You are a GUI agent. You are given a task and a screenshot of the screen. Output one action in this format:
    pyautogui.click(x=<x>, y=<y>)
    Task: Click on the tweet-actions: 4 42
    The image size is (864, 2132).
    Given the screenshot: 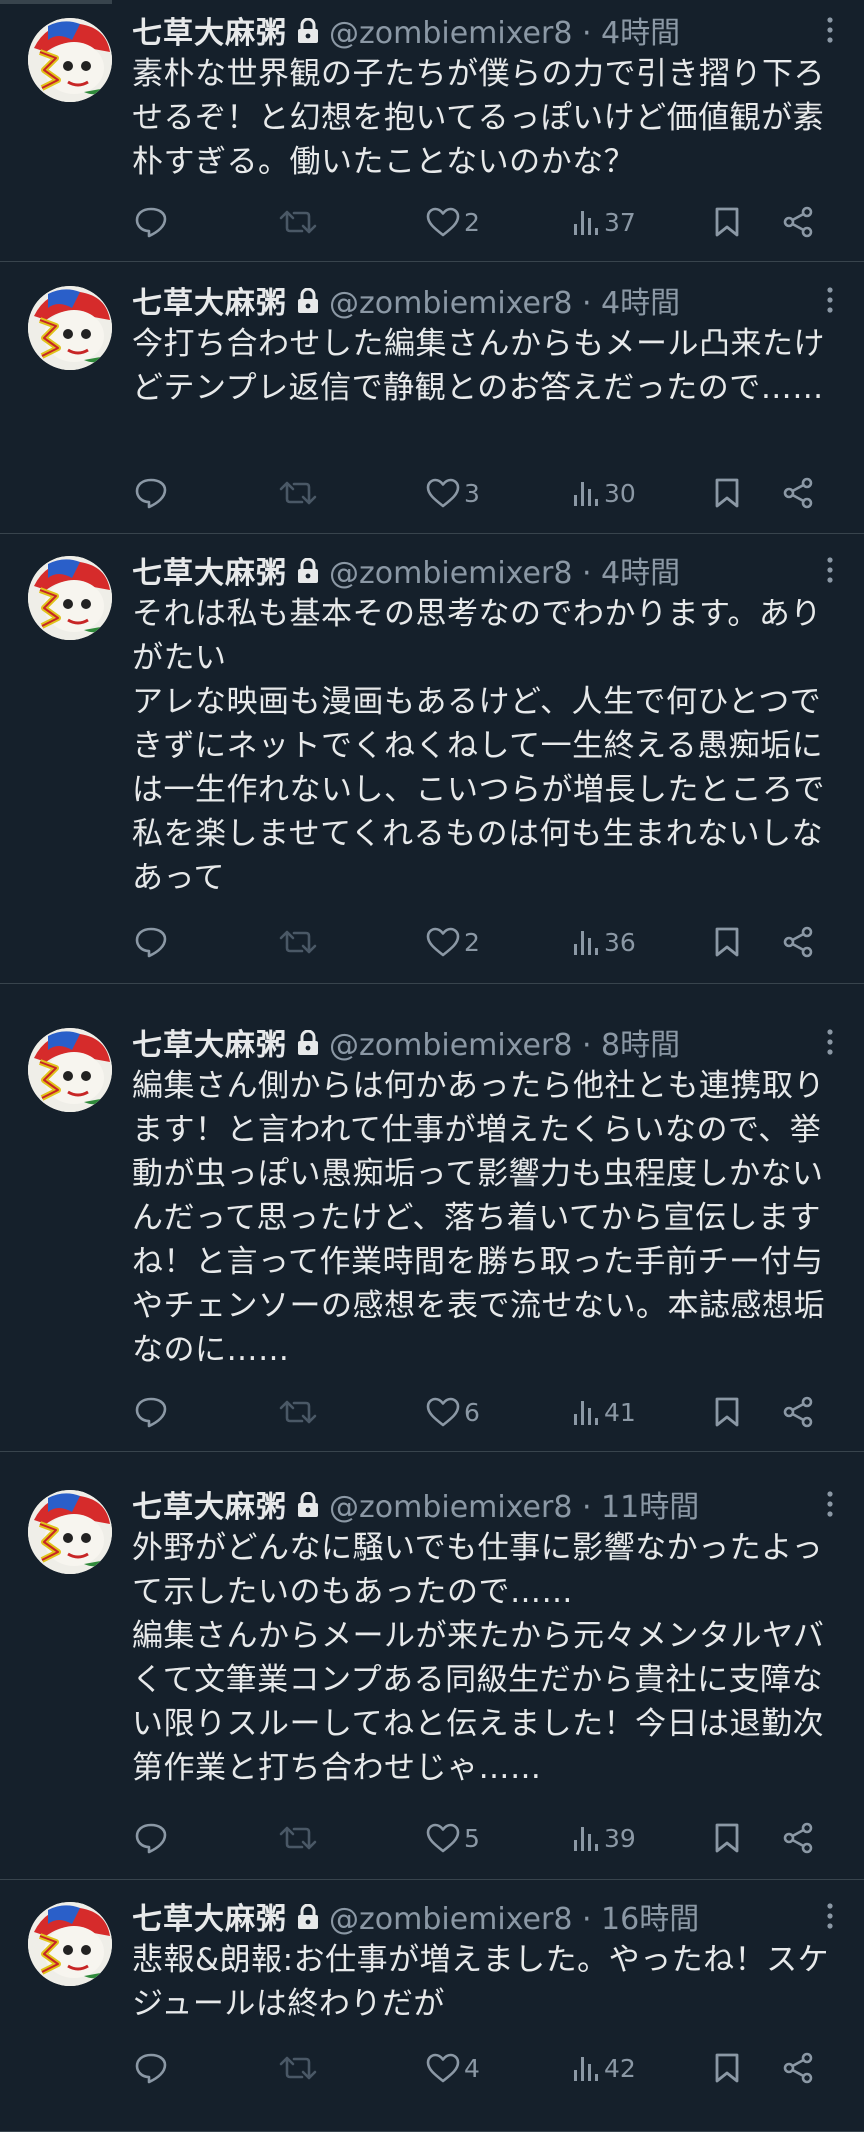 What is the action you would take?
    pyautogui.click(x=487, y=2068)
    